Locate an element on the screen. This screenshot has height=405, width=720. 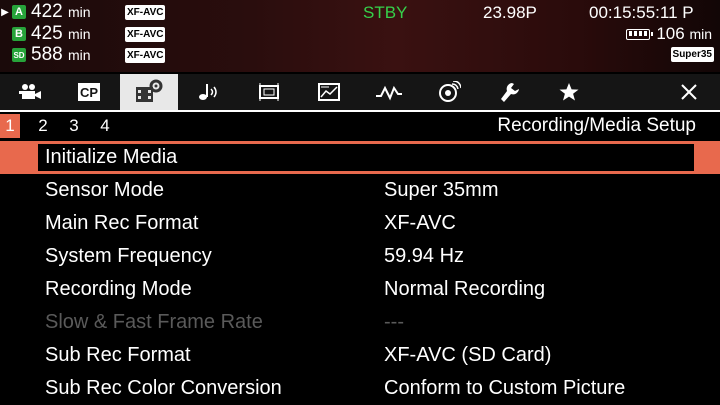
slot-sd-icon: SD is located at coordinates (19, 55).